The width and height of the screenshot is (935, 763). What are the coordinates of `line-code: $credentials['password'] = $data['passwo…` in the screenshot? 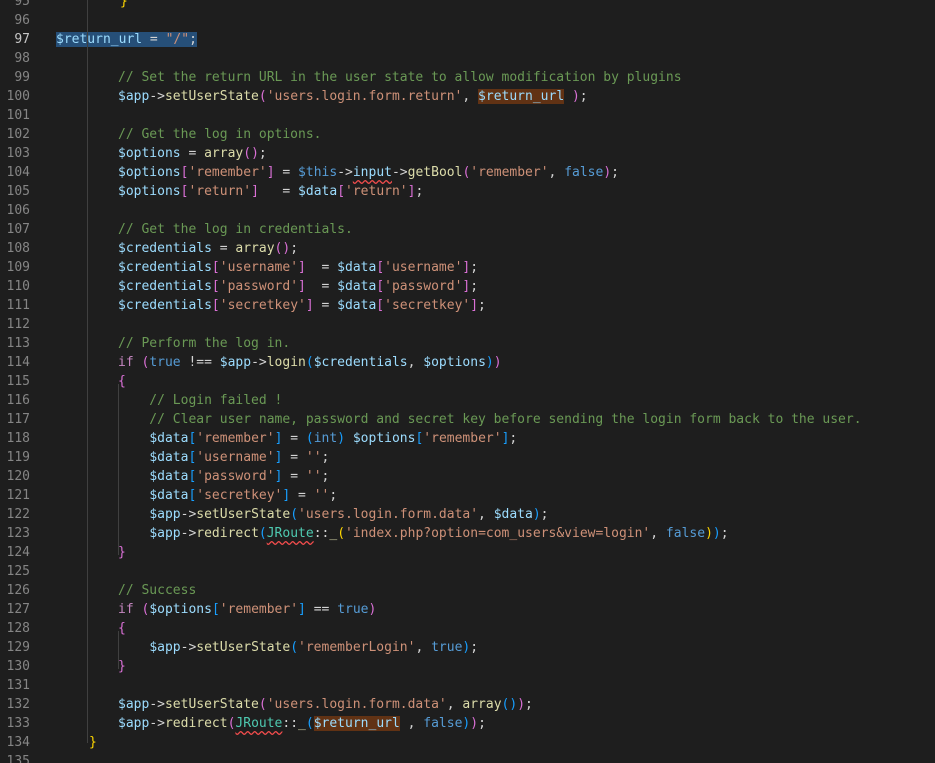 It's located at (267, 286).